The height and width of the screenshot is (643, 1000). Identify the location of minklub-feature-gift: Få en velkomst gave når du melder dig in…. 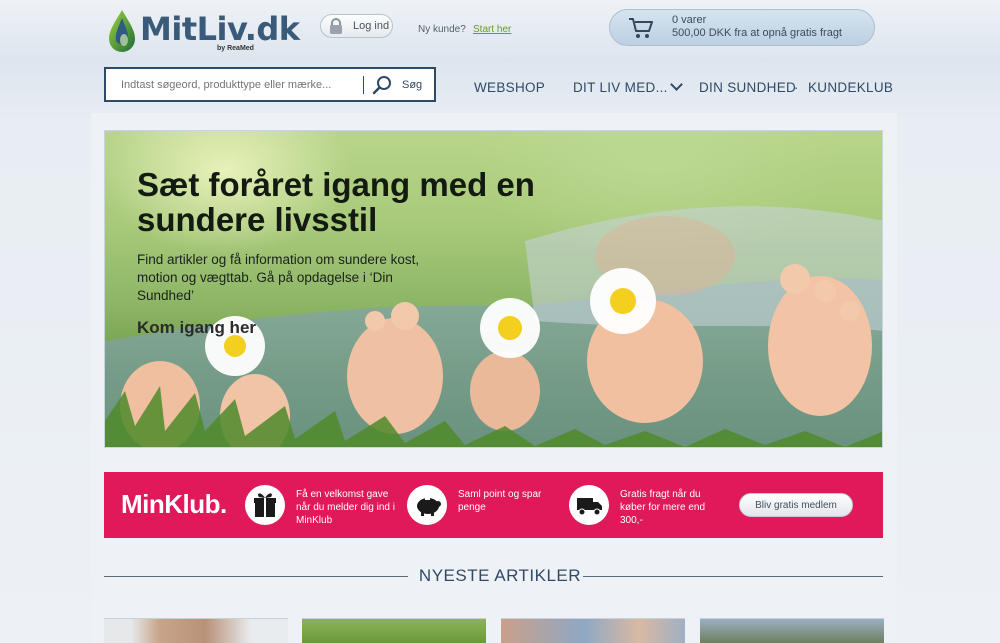
(345, 507).